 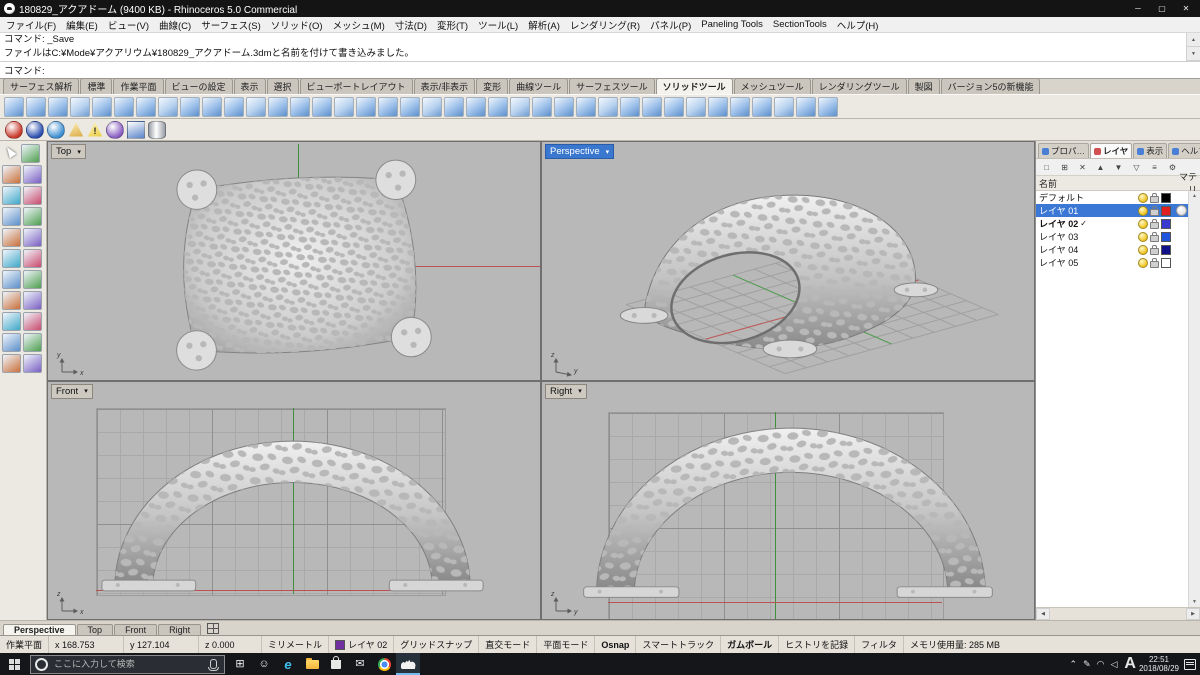 What do you see at coordinates (175, 25) in the screenshot?
I see `menu-item: 曲線(C)` at bounding box center [175, 25].